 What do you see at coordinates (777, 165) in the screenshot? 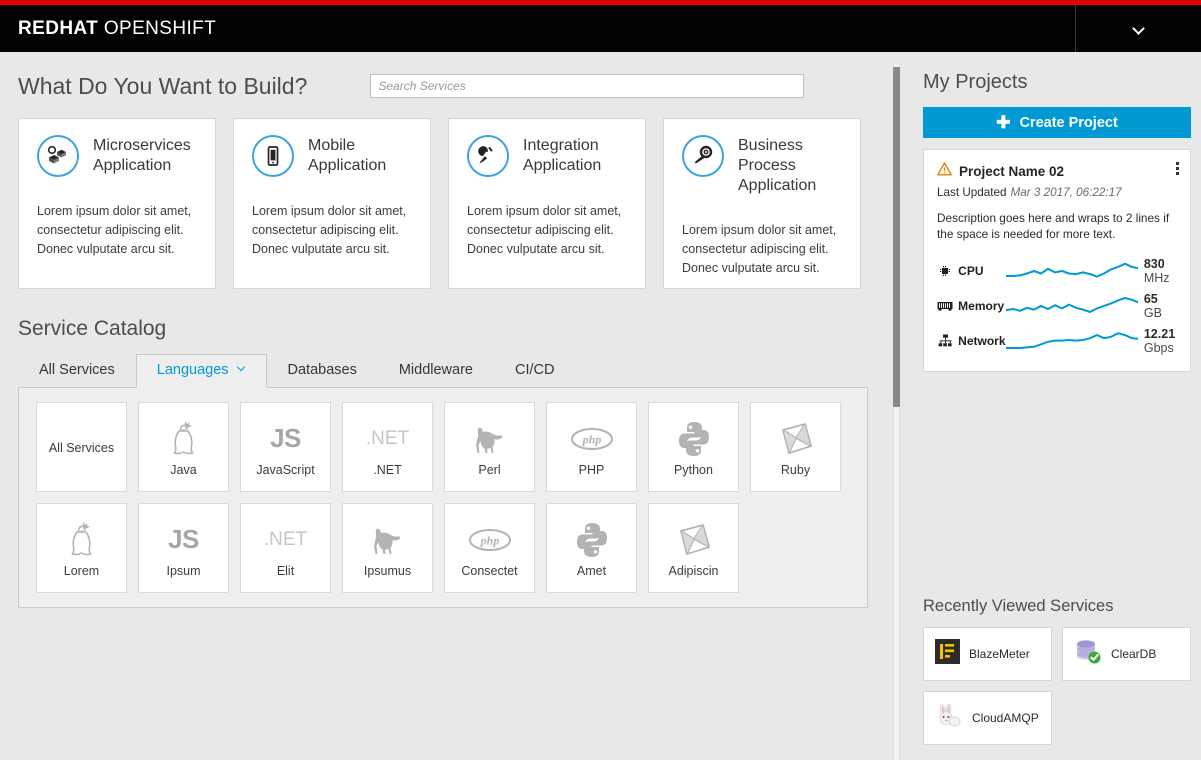
I see `build-card-title: Business Process Application` at bounding box center [777, 165].